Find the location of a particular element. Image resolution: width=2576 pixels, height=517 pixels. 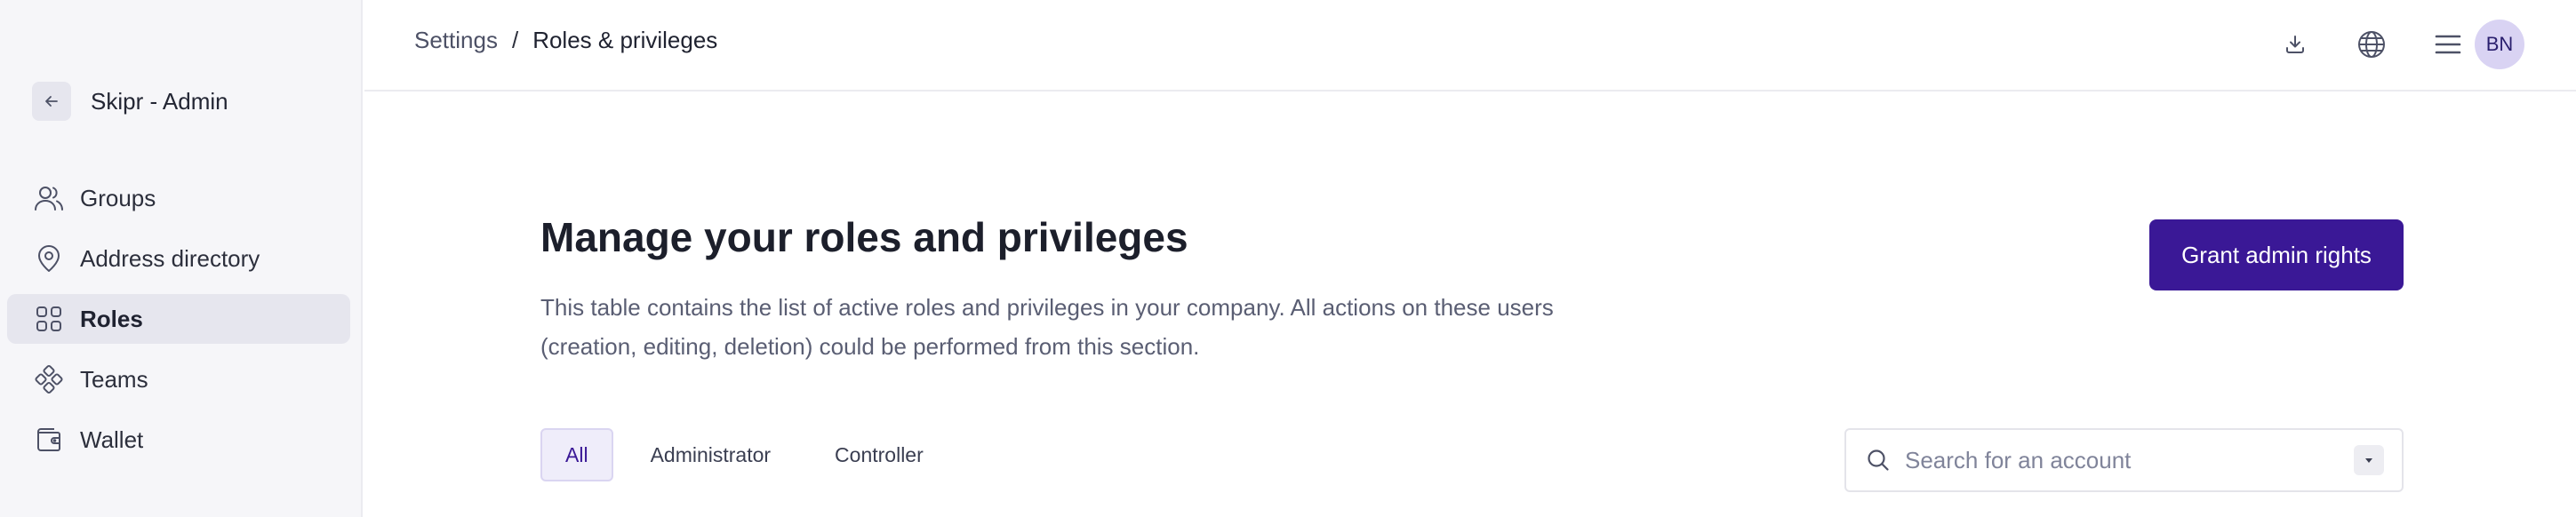

caret-down-icon is located at coordinates (2368, 461).